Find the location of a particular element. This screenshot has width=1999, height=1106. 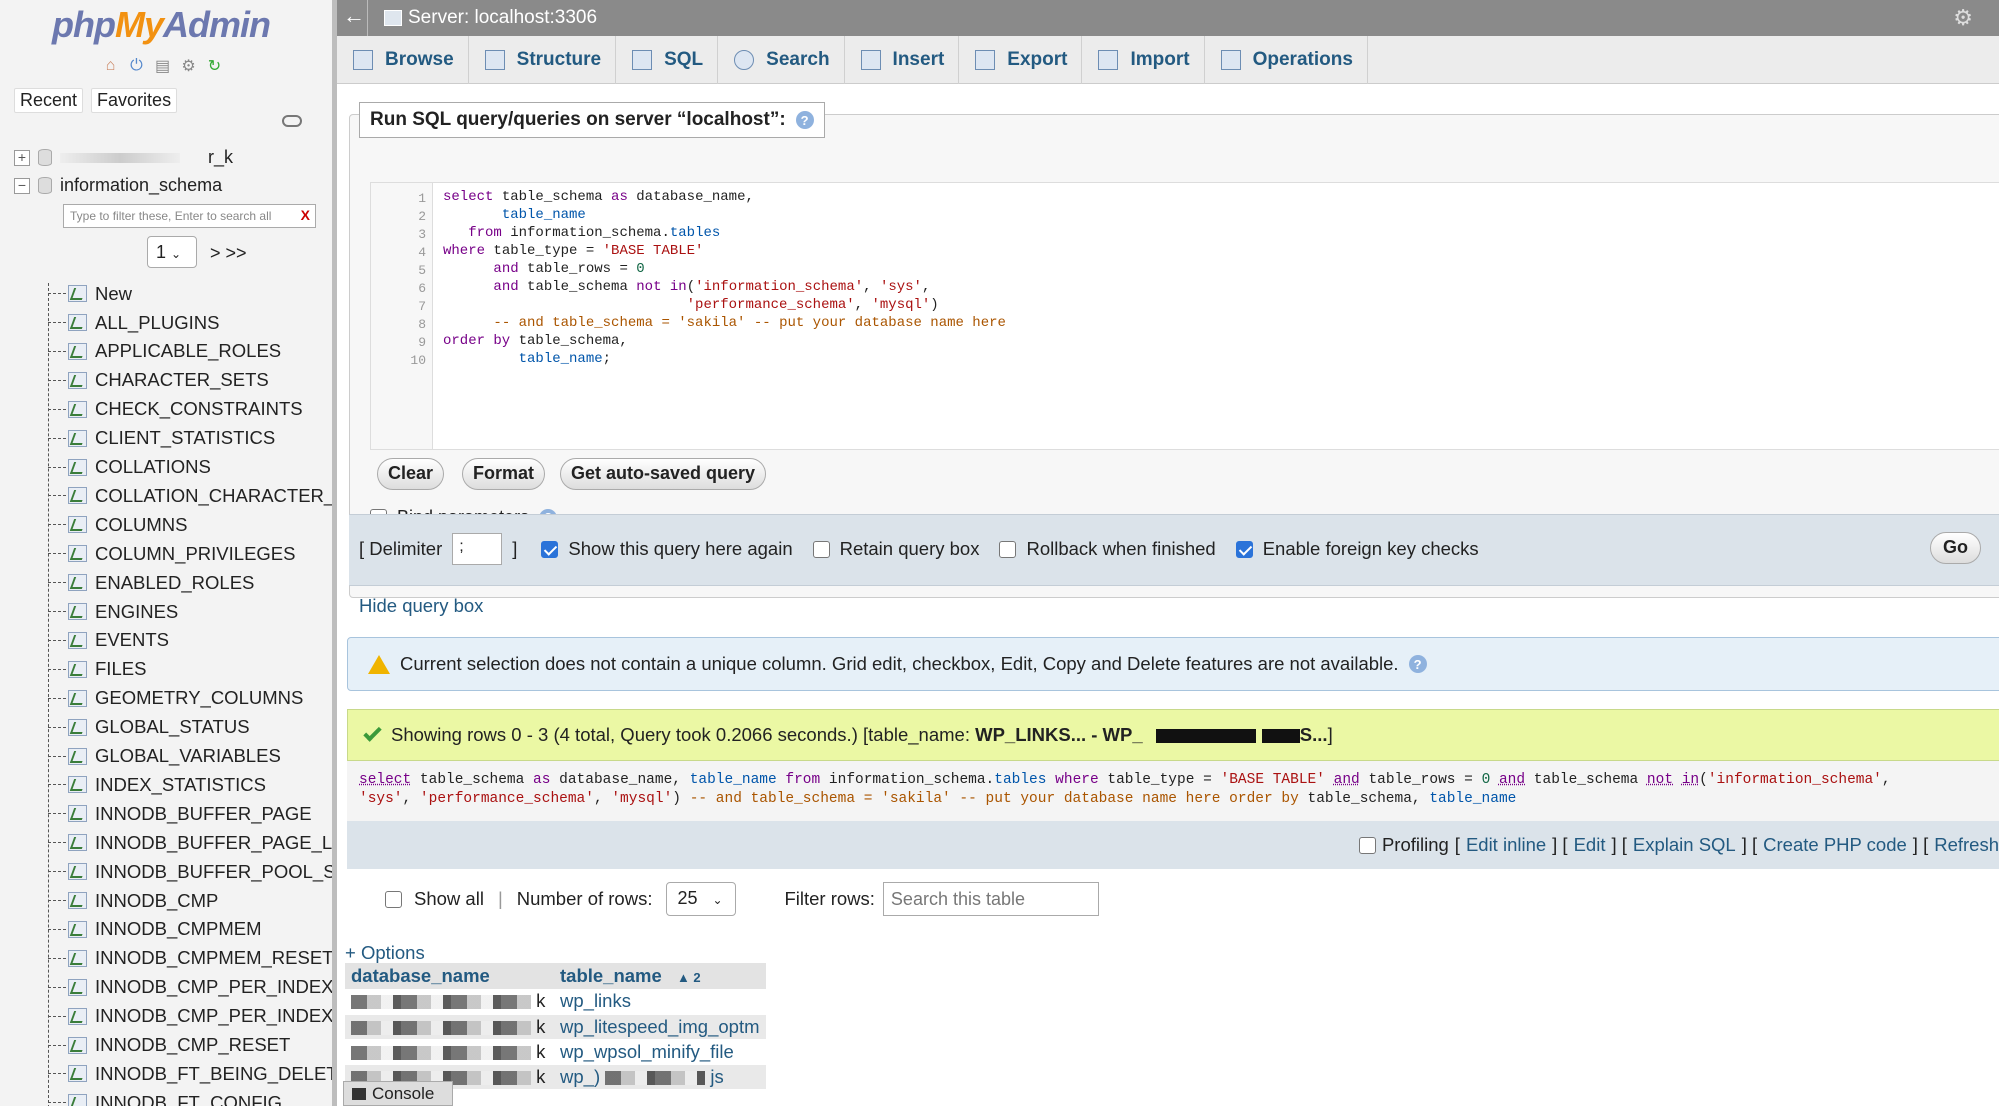

sidebar-table-item: INNODB_CMP_RESET is located at coordinates (169, 1045).